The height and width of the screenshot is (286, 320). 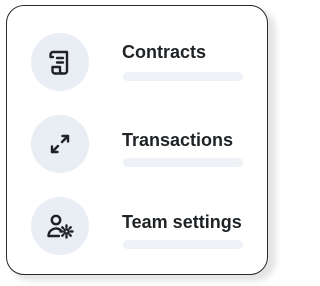 I want to click on menu-item-label: Team settings, so click(x=182, y=222).